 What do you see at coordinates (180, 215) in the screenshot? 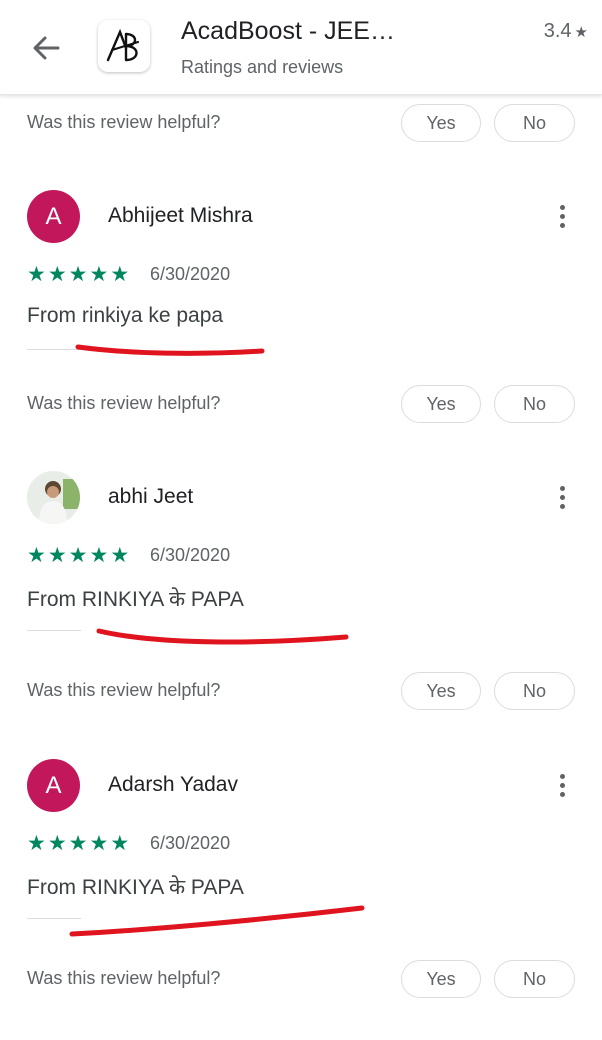
I see `review-author: Abhijeet Mishra` at bounding box center [180, 215].